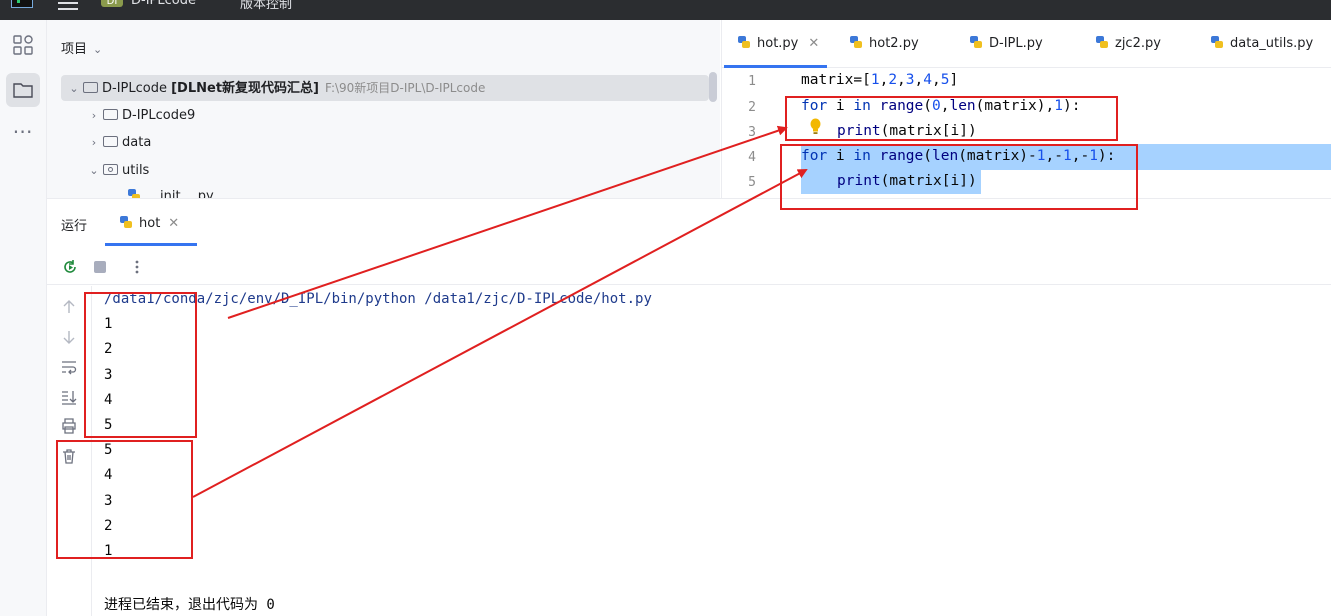 This screenshot has width=1331, height=616. I want to click on tree-root-name: D-IPLcode, so click(134, 88).